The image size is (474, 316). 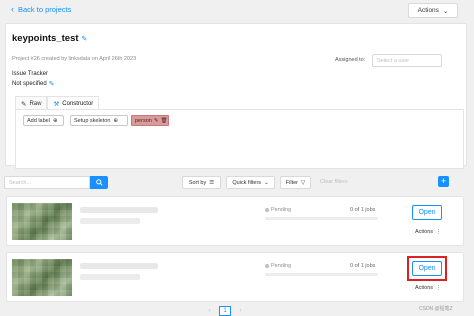 What do you see at coordinates (143, 120) in the screenshot?
I see `label-tag-text: person` at bounding box center [143, 120].